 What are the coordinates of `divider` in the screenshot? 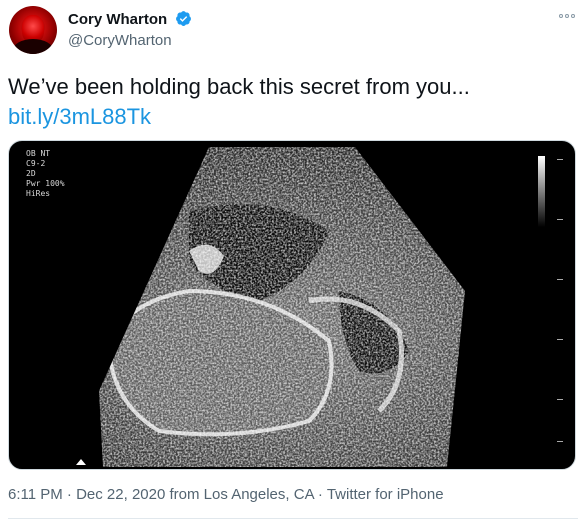 It's located at (293, 518).